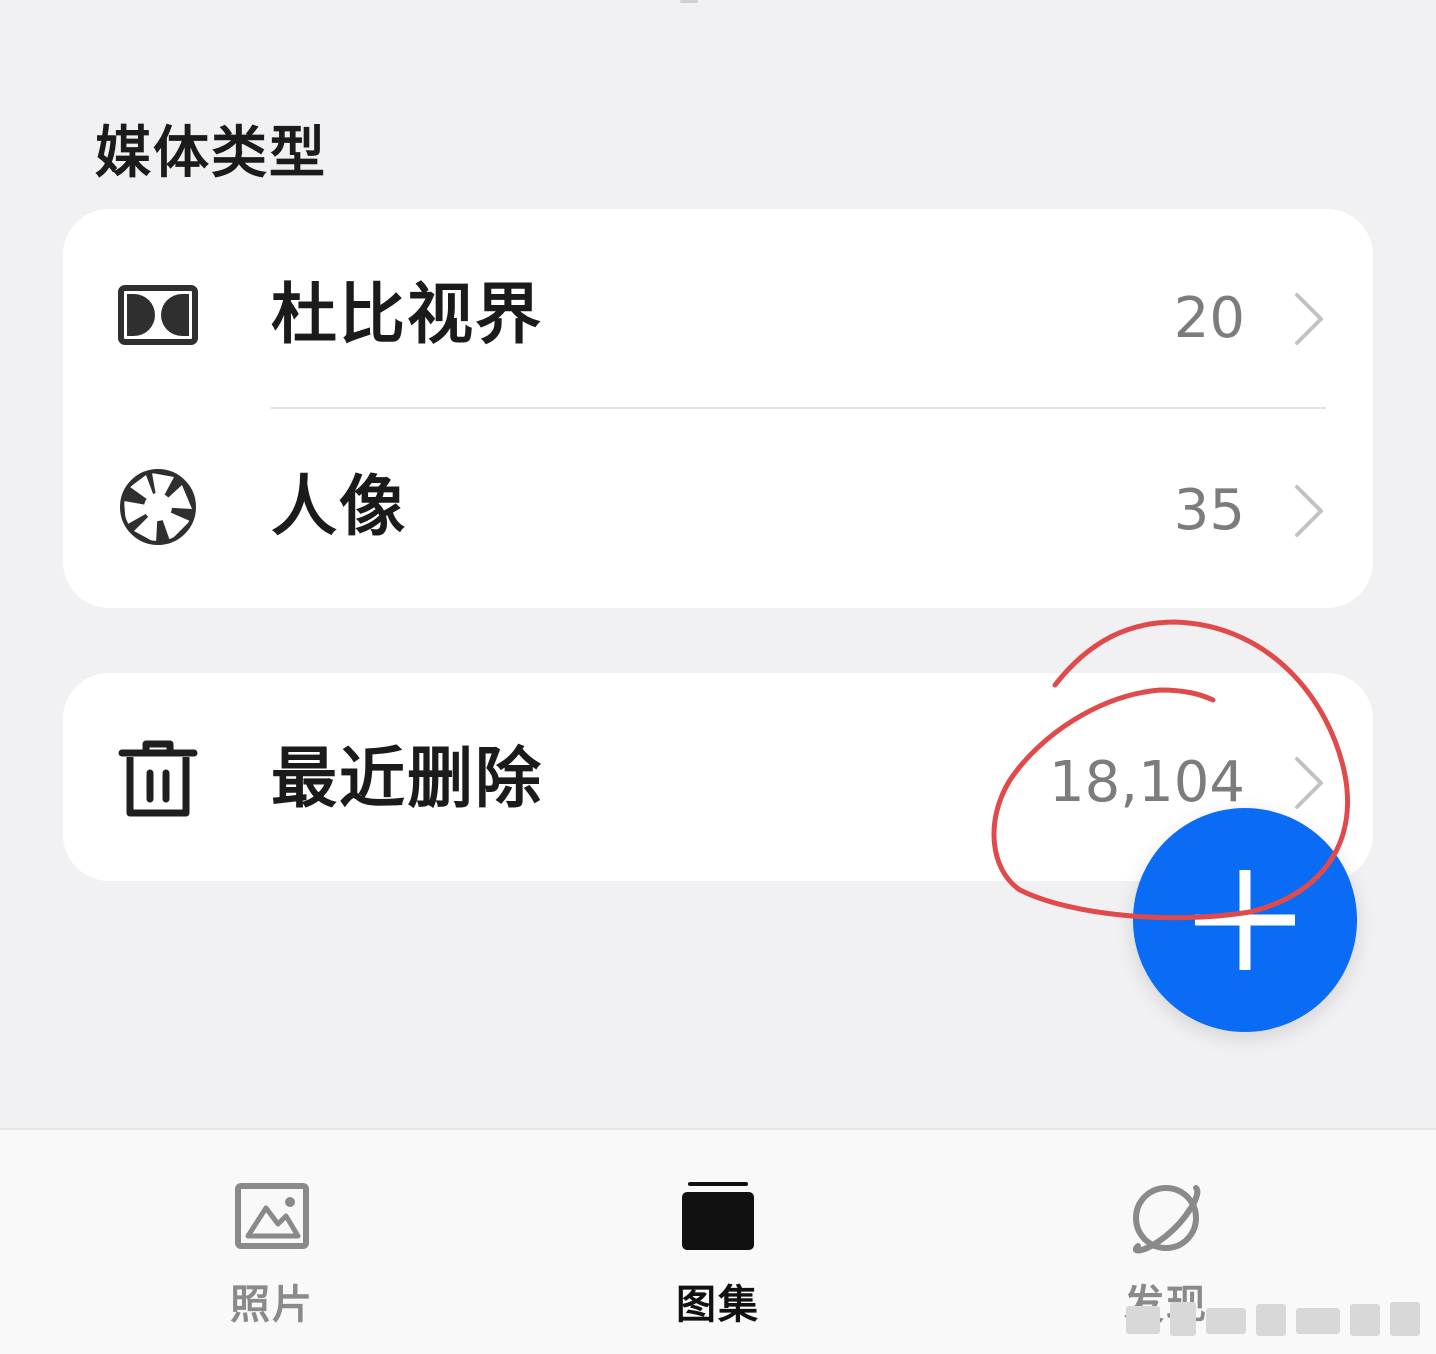  Describe the element at coordinates (1209, 318) in the screenshot. I see `item-count: 20` at that location.